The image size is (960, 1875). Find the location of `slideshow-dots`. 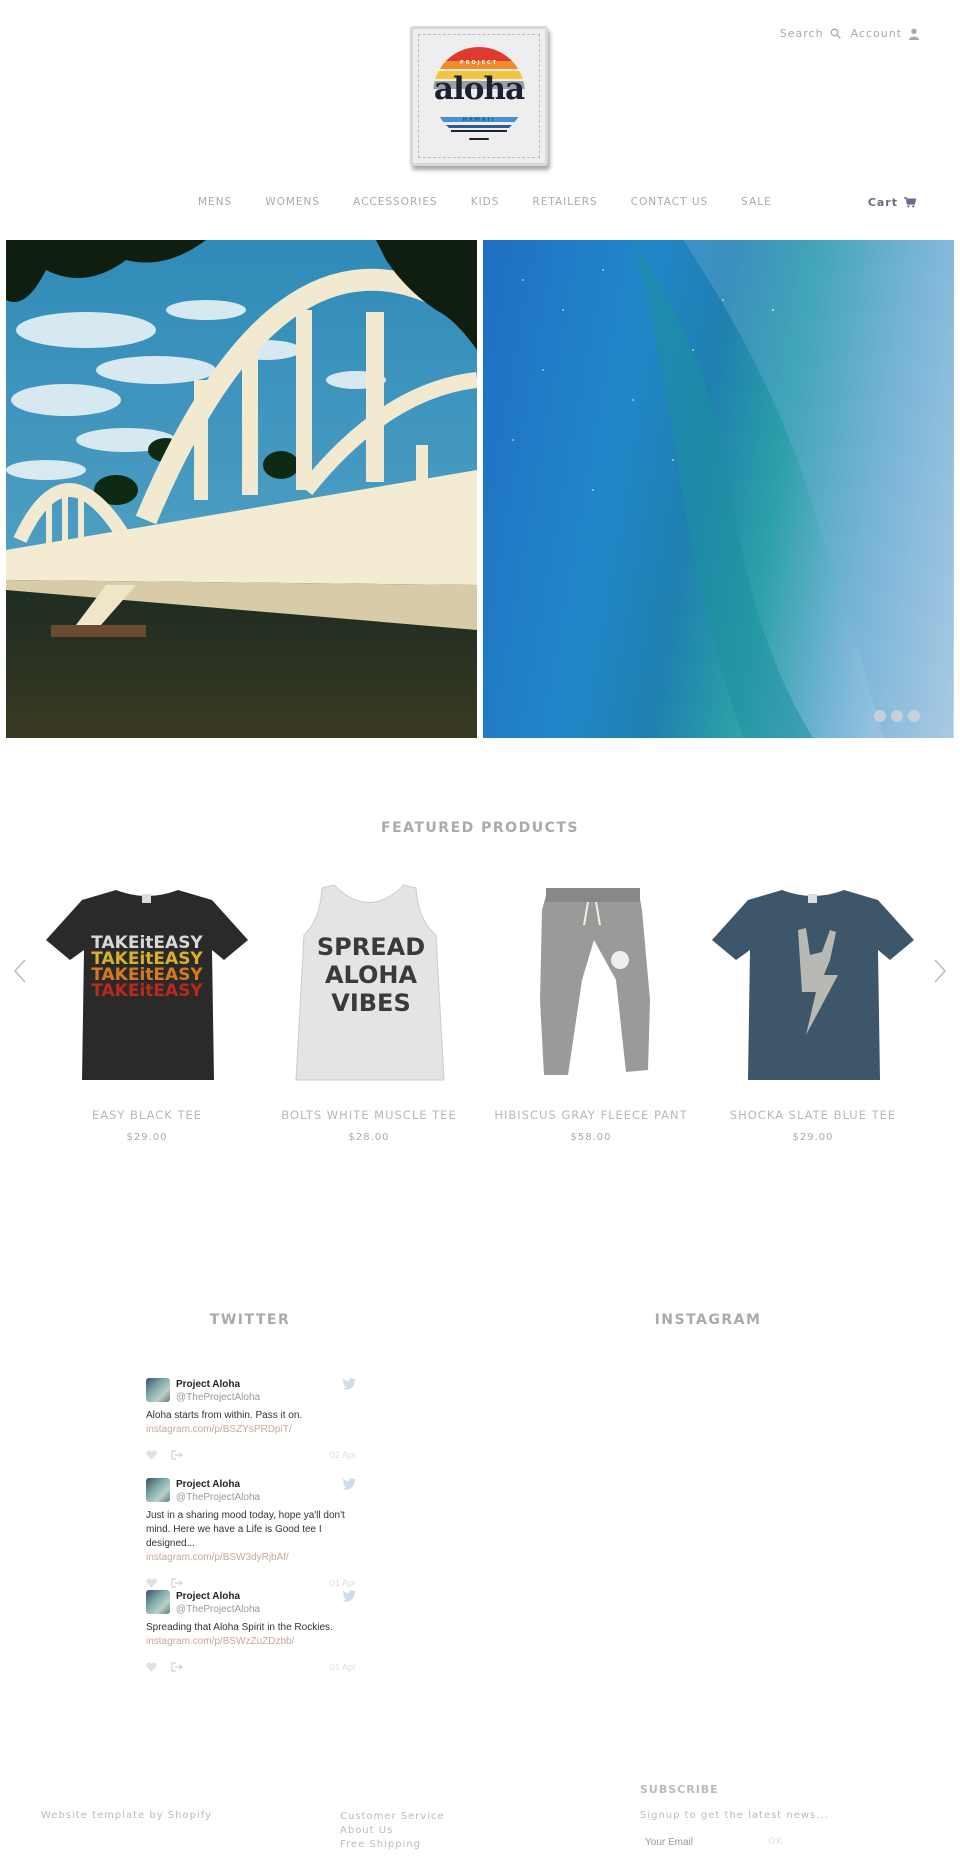

slideshow-dots is located at coordinates (897, 716).